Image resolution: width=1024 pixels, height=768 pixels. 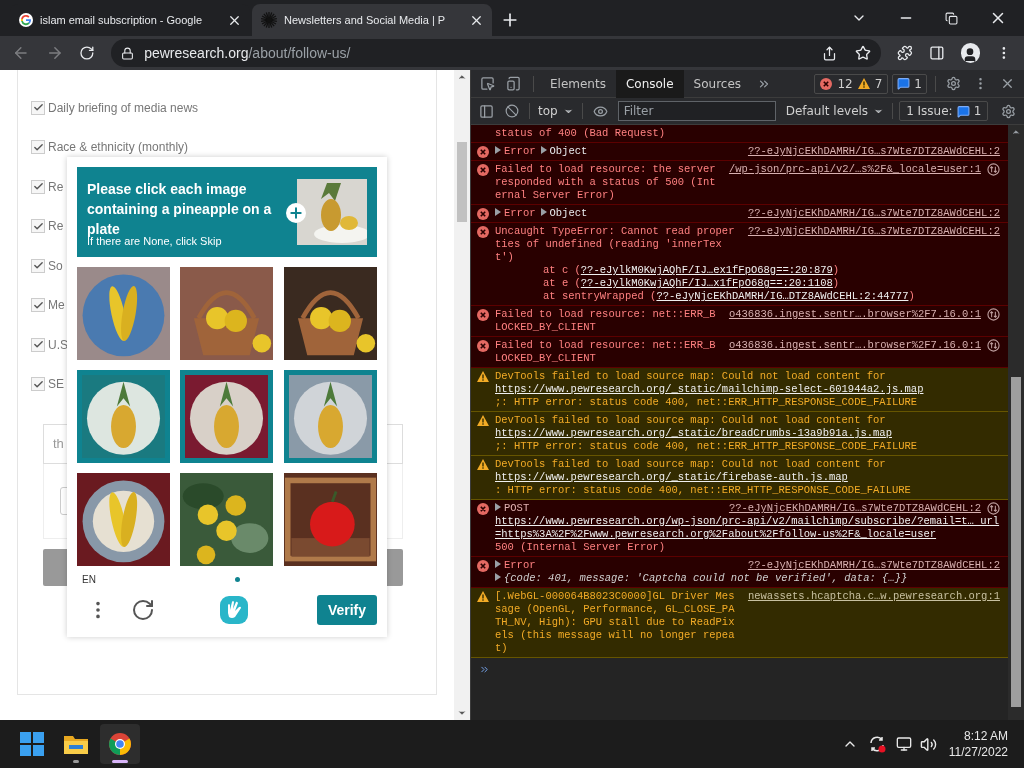 I want to click on settings-icon, so click(x=953, y=83).